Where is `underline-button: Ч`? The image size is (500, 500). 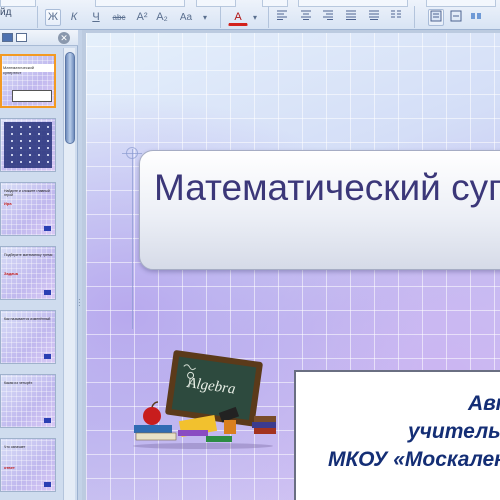 underline-button: Ч is located at coordinates (96, 17).